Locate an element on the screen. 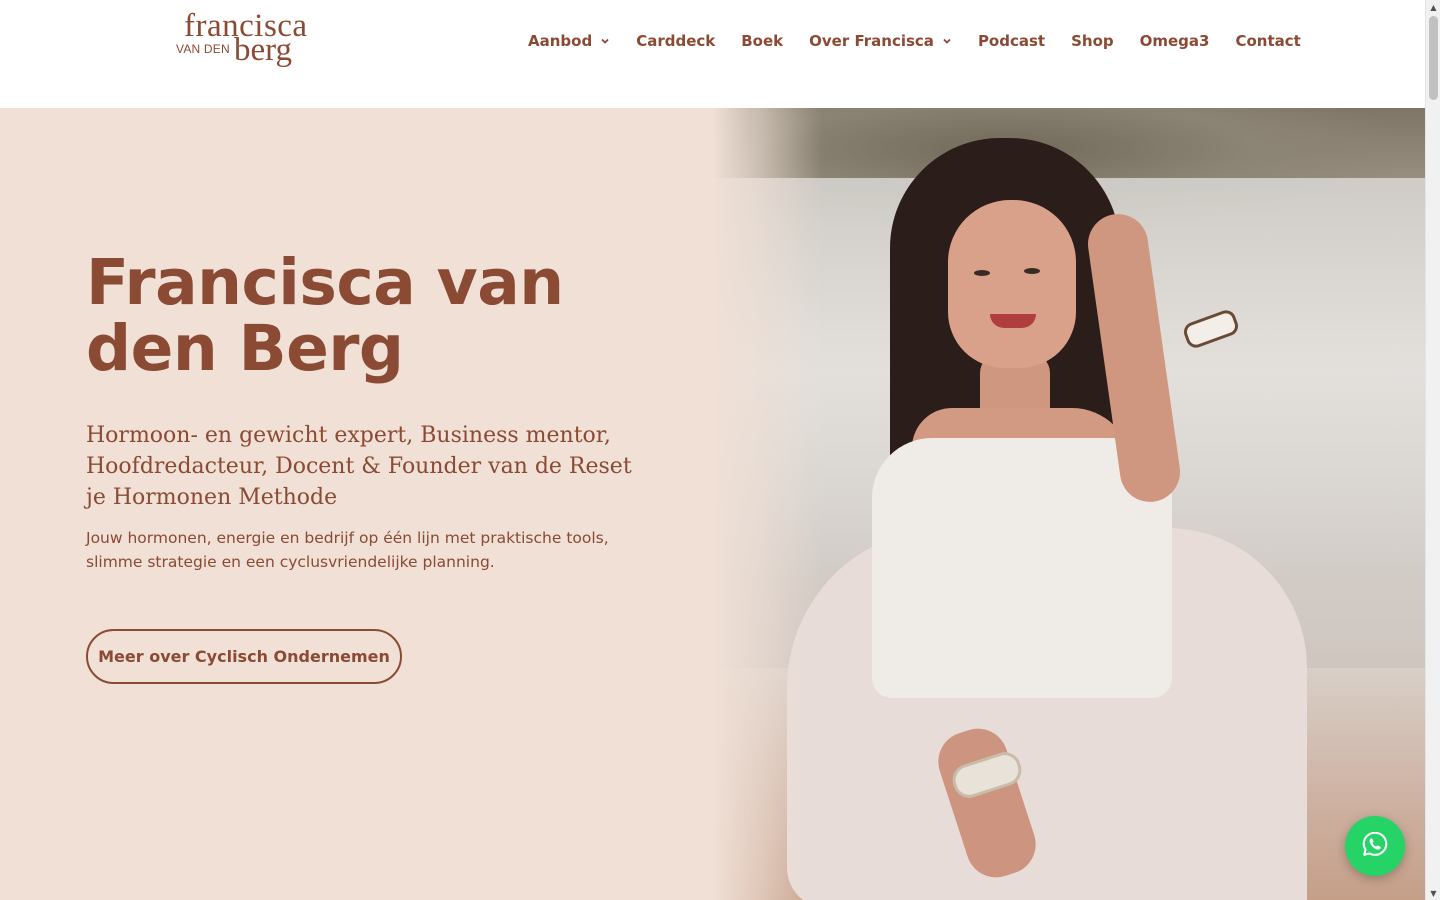 The width and height of the screenshot is (1440, 900). nav-item-label: Contact is located at coordinates (1268, 41).